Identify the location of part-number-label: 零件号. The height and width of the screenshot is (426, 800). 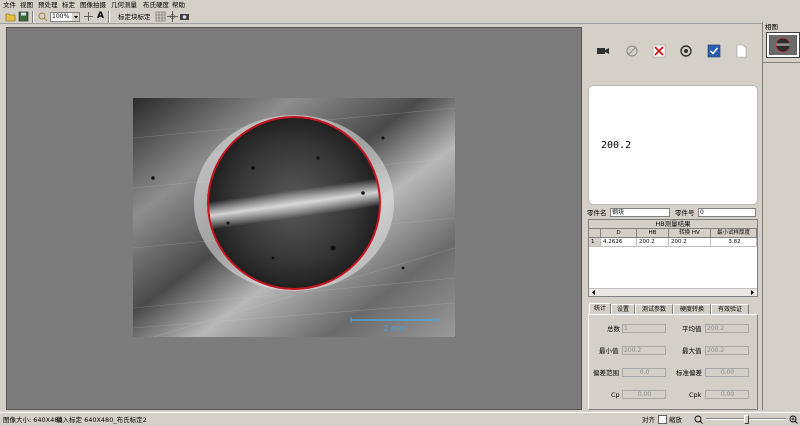
(685, 213).